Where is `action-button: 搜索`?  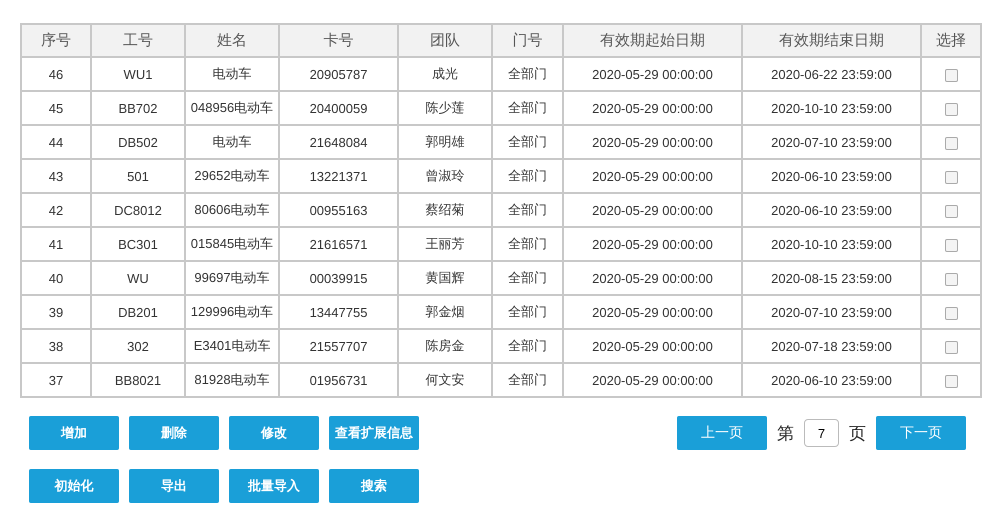
action-button: 搜索 is located at coordinates (374, 486).